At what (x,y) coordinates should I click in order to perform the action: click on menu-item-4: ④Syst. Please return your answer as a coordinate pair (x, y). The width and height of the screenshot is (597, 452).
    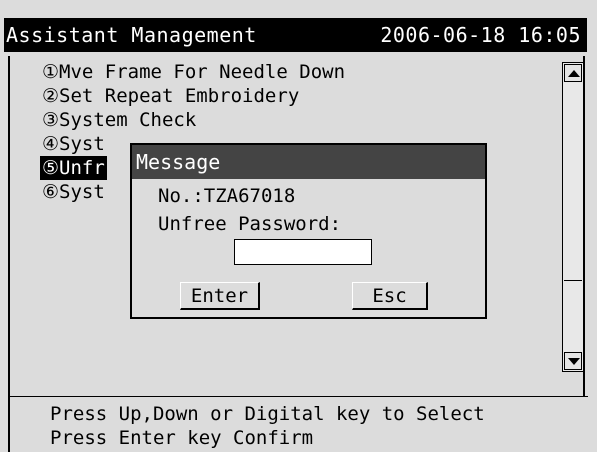
    Looking at the image, I should click on (73, 144).